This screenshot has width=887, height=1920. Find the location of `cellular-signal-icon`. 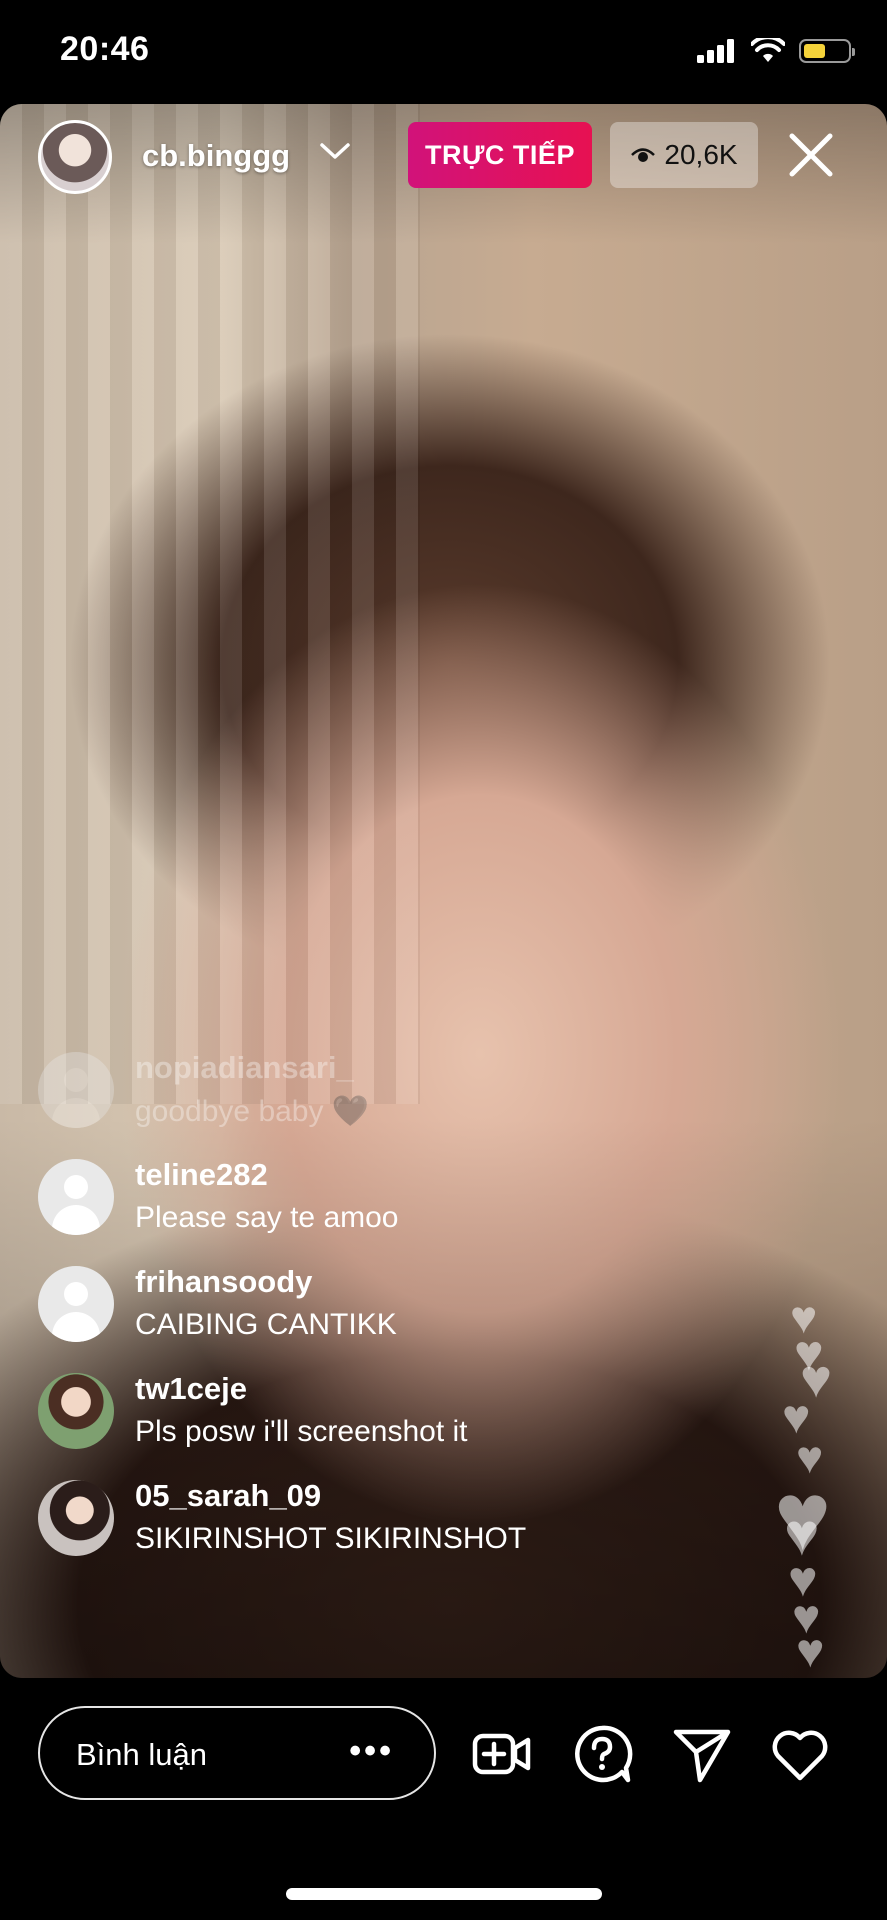

cellular-signal-icon is located at coordinates (715, 51).